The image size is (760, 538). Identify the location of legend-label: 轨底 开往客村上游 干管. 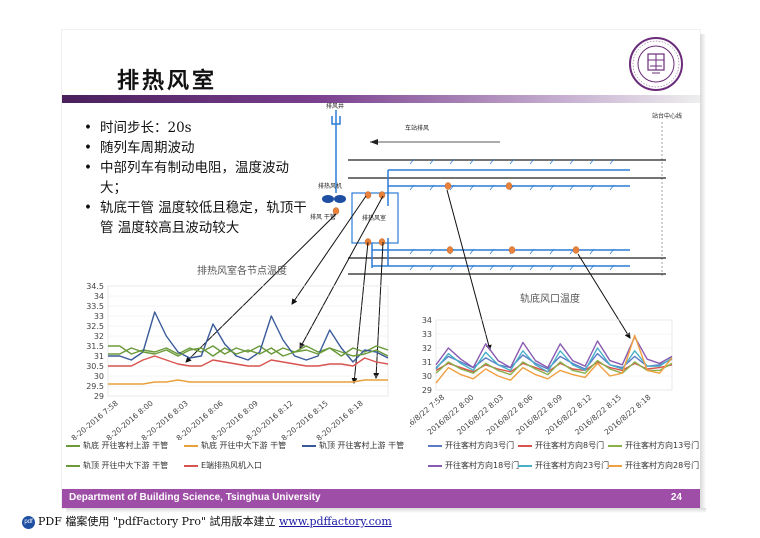
(126, 445).